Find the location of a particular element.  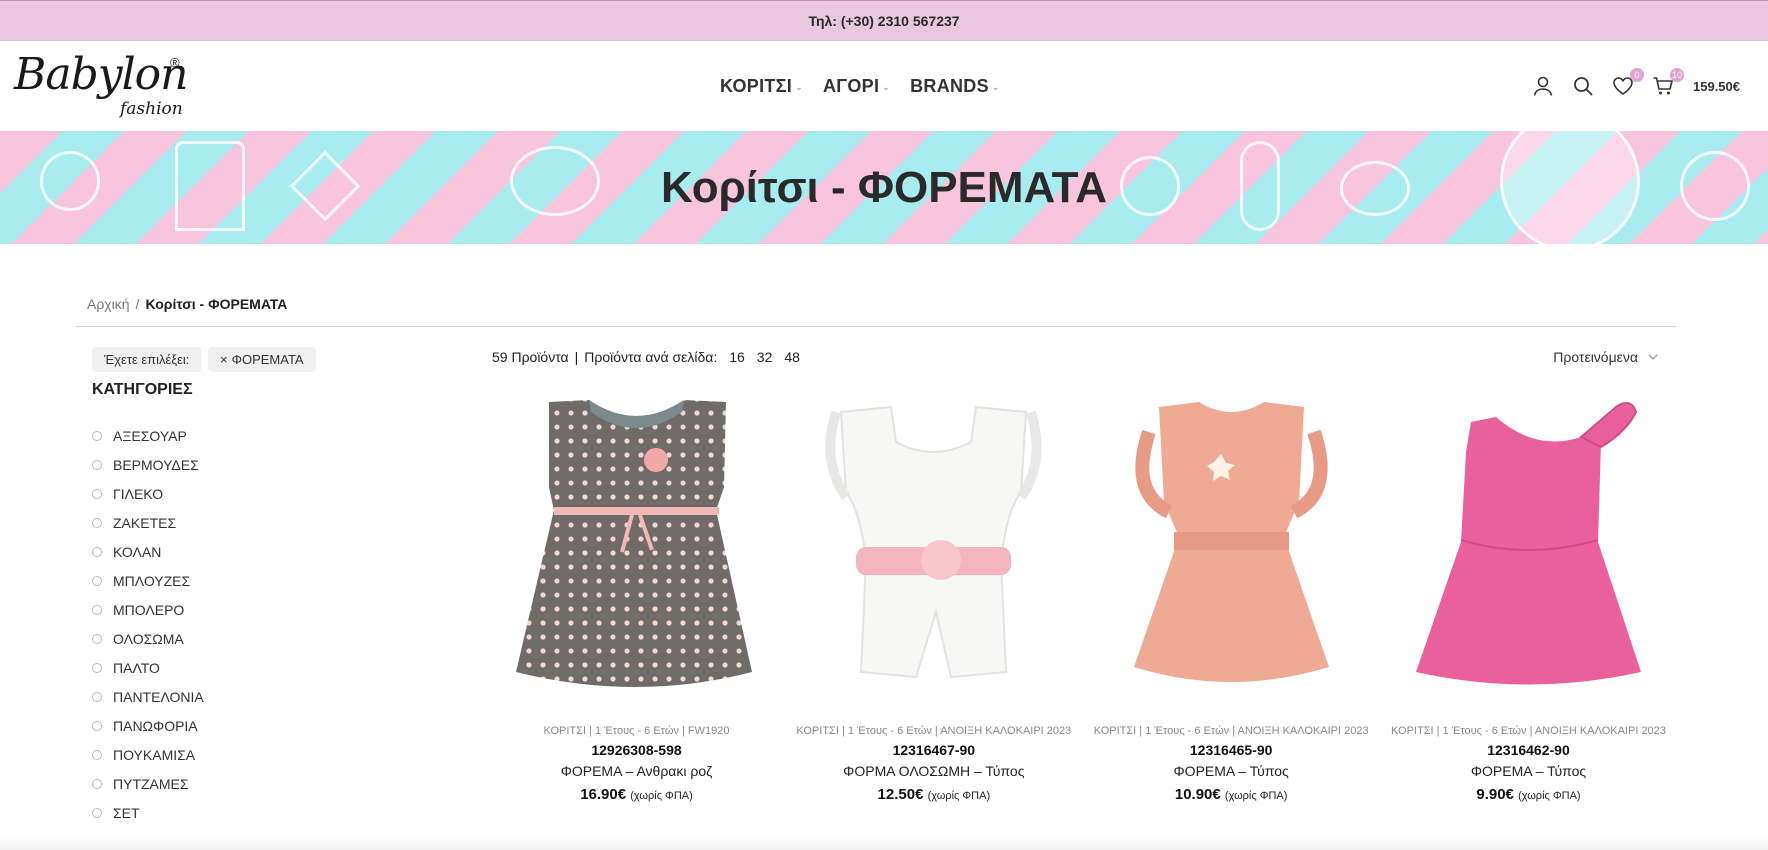

cart-count-badge: 10 is located at coordinates (1676, 75).